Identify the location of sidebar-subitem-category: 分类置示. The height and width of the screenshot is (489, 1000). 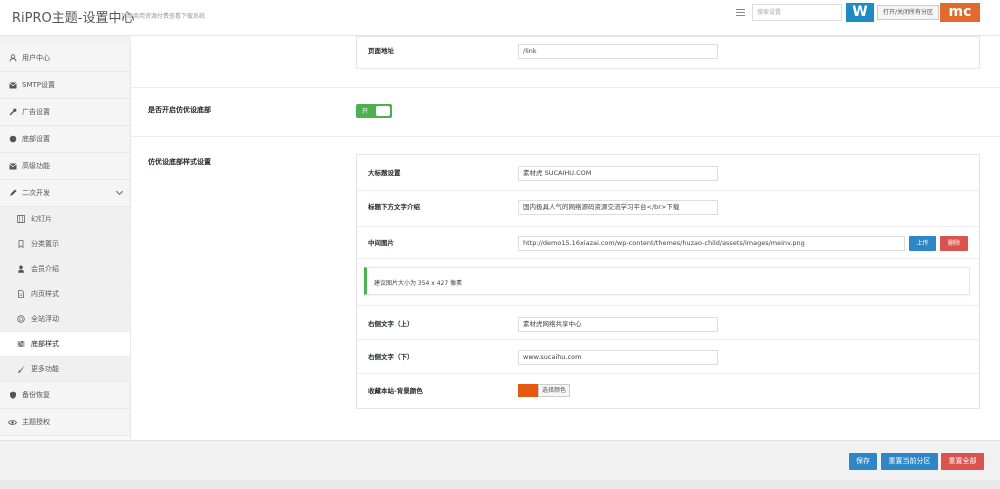
(65, 244).